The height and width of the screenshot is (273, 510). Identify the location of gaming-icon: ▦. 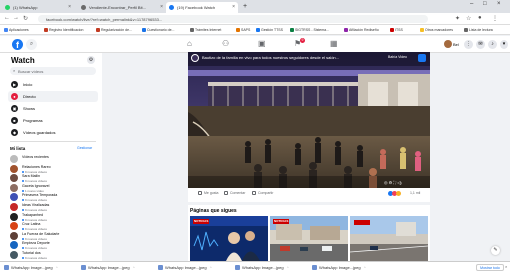
(334, 43).